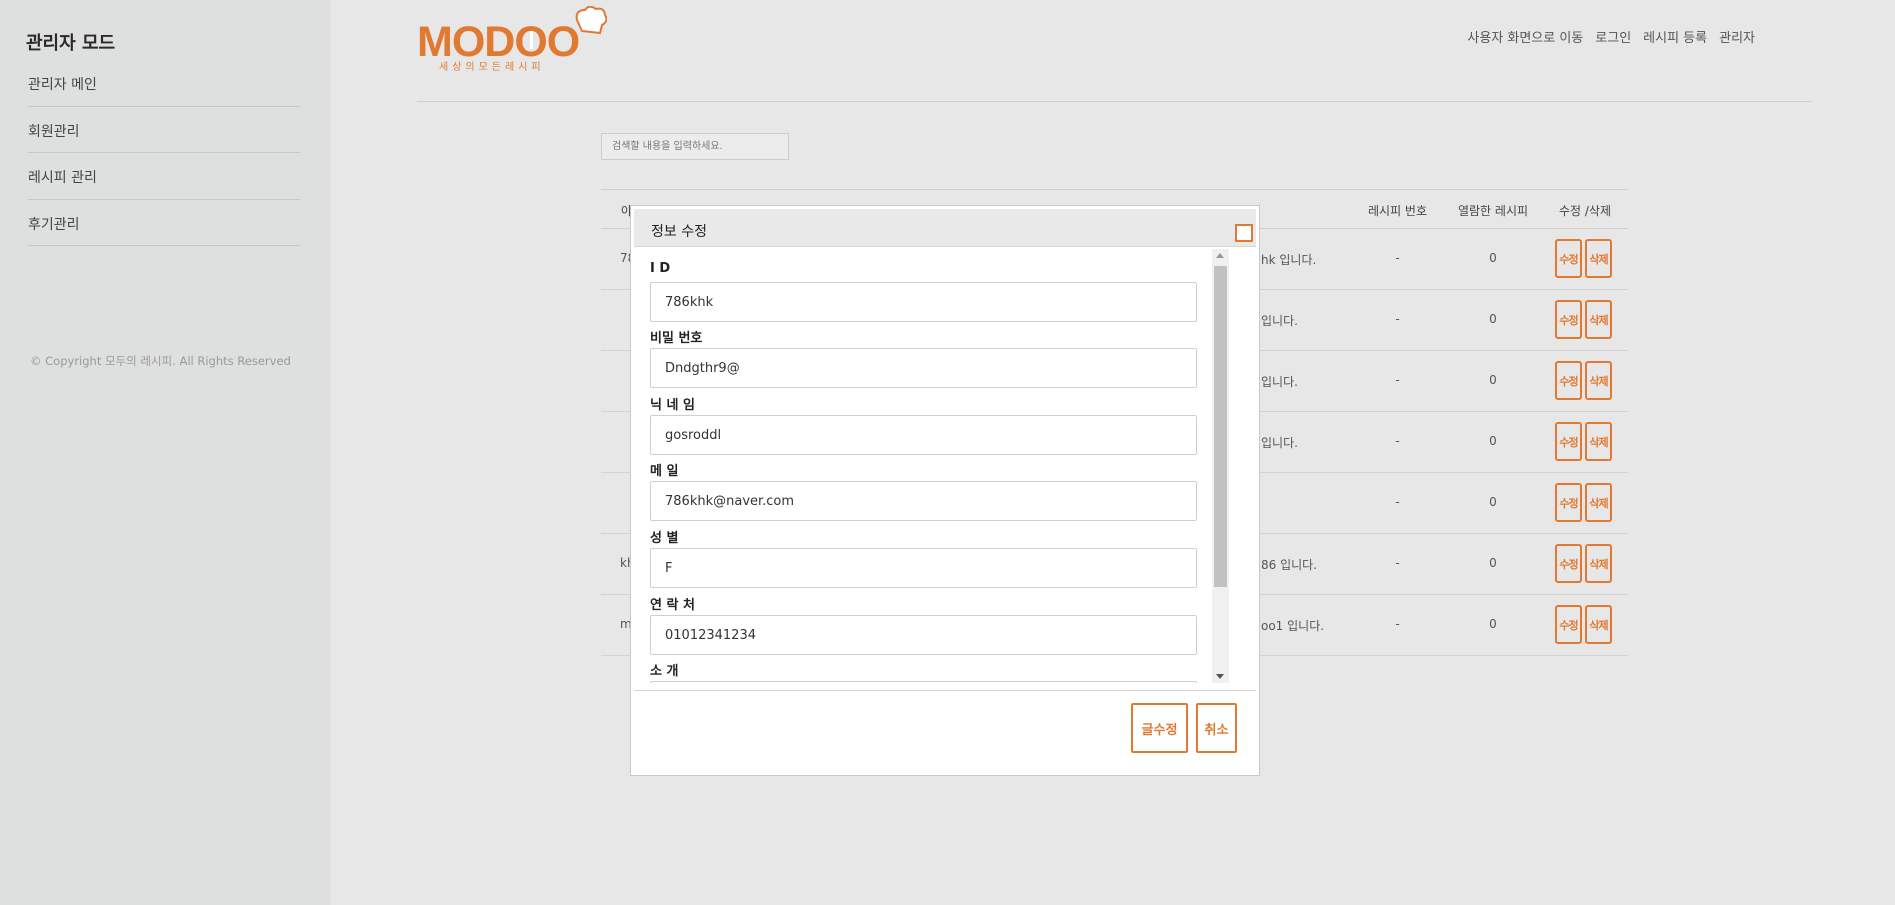 The width and height of the screenshot is (1895, 905). I want to click on top-nav: 사용자 화면으로 이동 로그인 레시피 등록 관리자, so click(1611, 36).